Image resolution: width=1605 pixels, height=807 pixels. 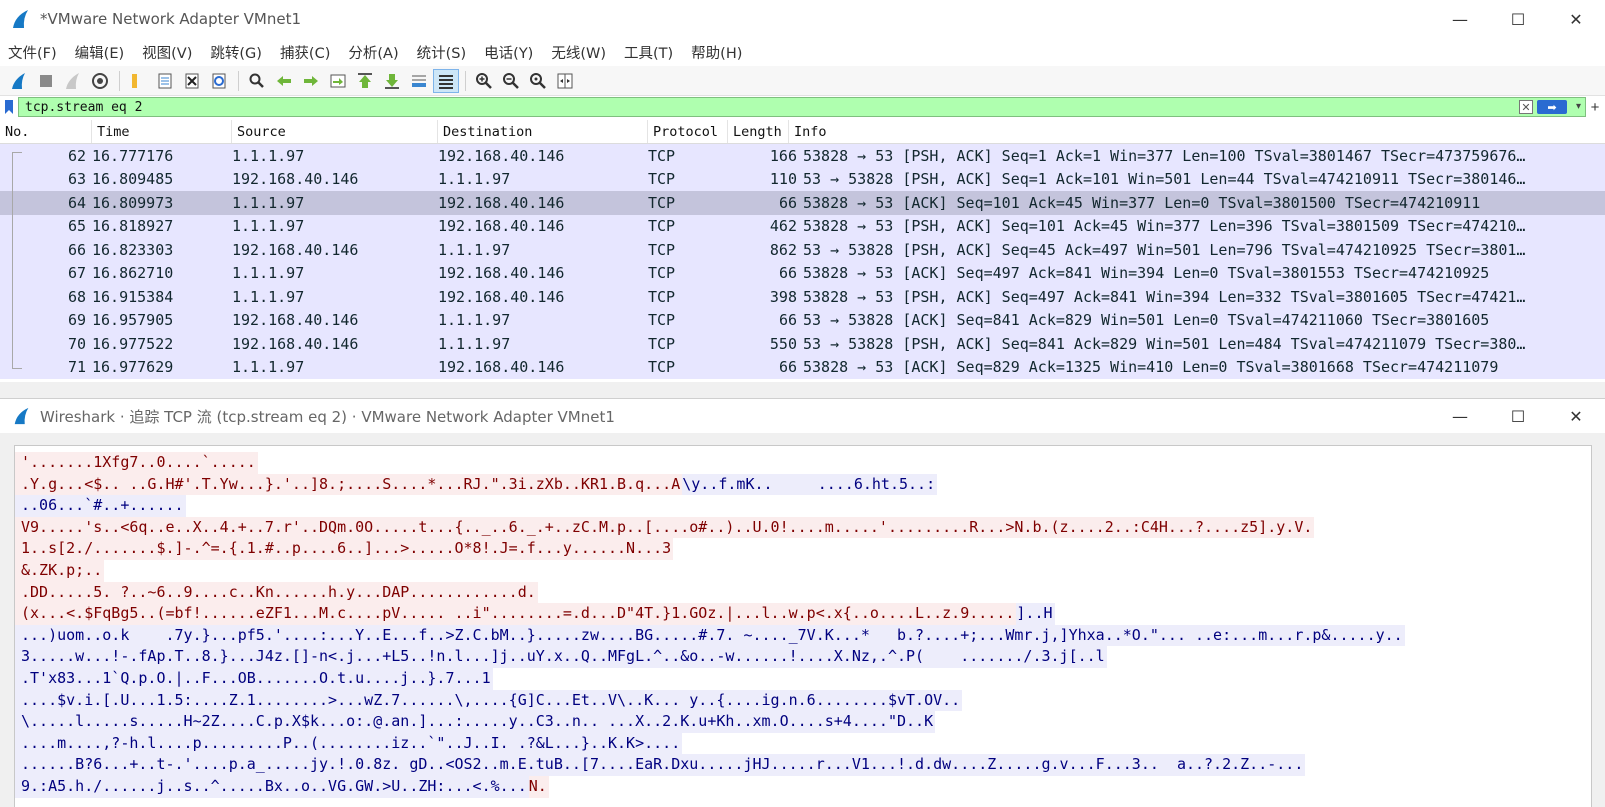 I want to click on start-capture-icon, so click(x=19, y=81).